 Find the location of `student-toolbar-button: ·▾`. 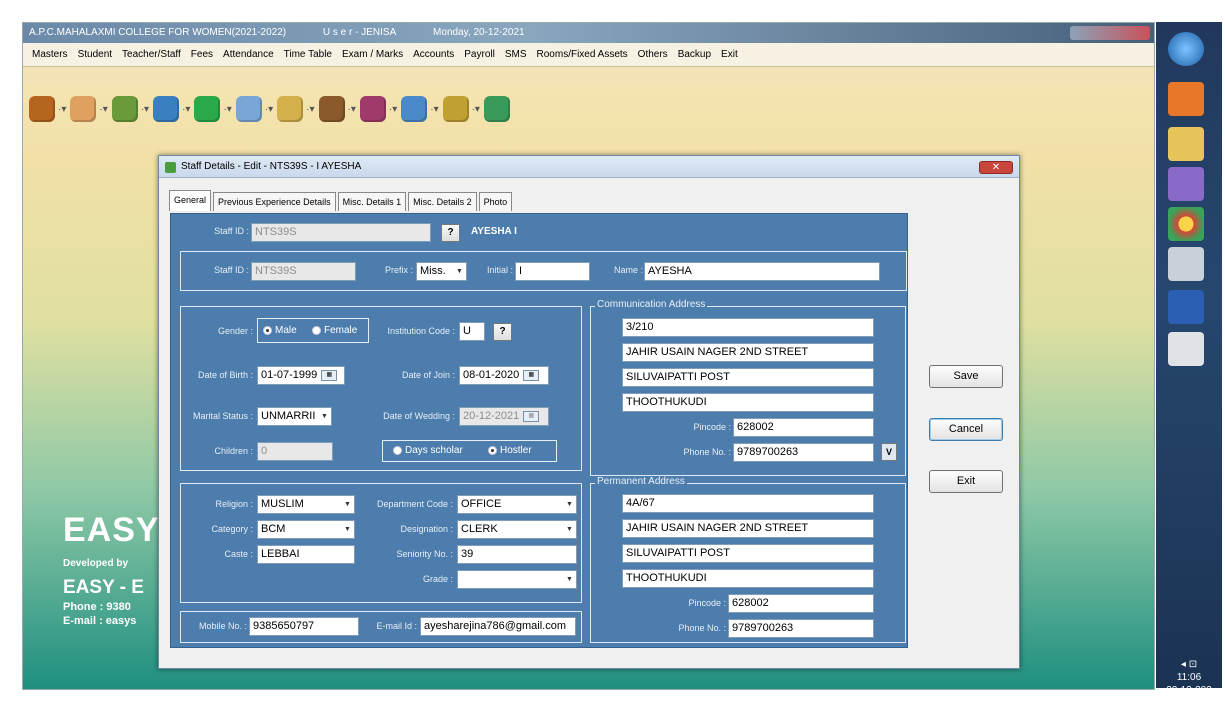

student-toolbar-button: ·▾ is located at coordinates (89, 109).